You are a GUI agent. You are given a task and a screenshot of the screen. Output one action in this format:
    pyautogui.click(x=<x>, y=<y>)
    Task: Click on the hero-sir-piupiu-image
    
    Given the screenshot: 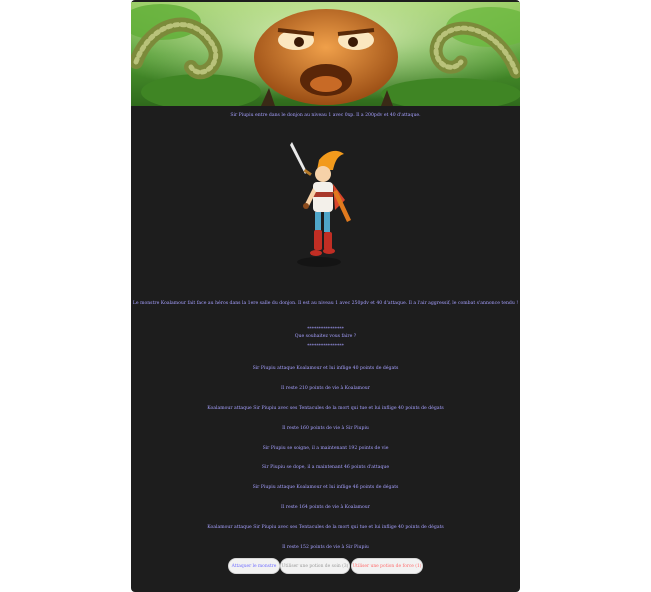 What is the action you would take?
    pyautogui.click(x=326, y=205)
    